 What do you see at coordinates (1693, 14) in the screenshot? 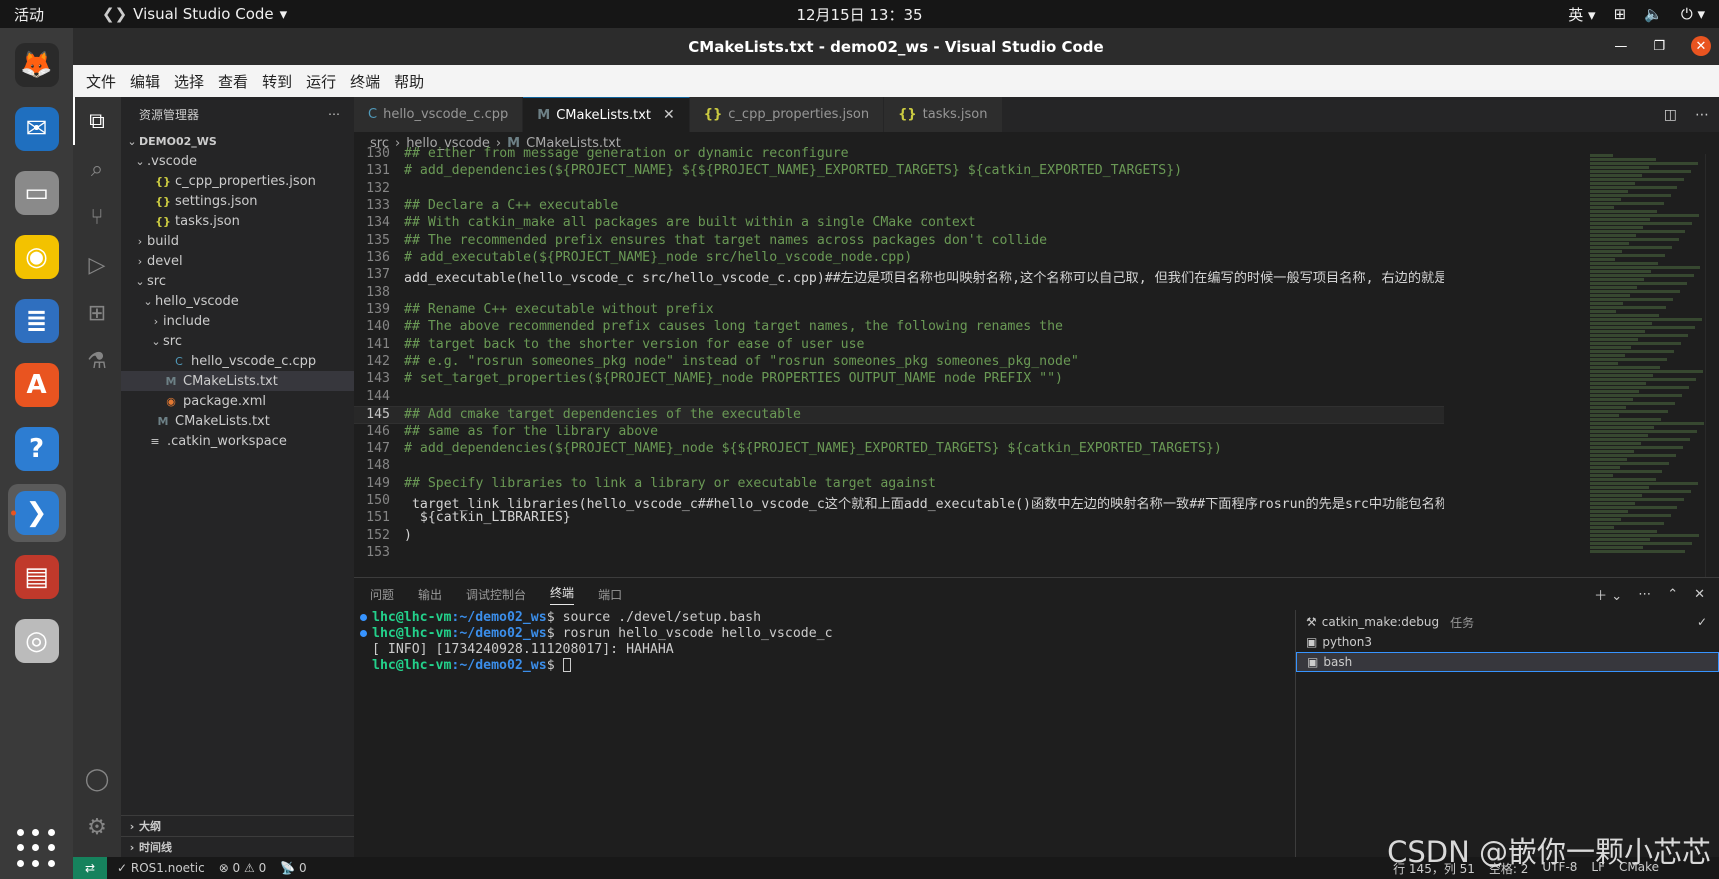
I see `power-icon: ⏻ ▾` at bounding box center [1693, 14].